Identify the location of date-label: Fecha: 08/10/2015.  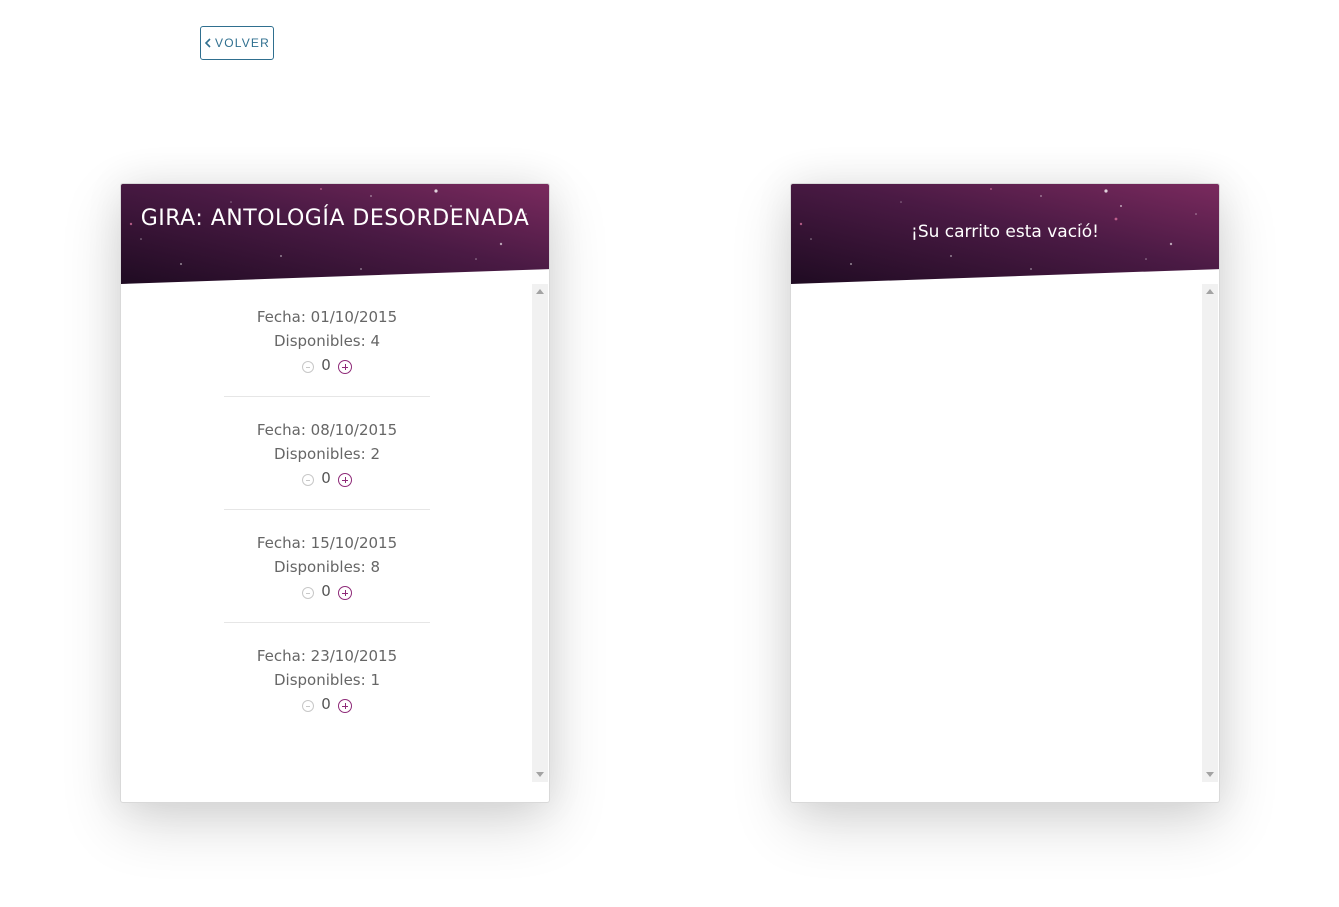
(327, 430).